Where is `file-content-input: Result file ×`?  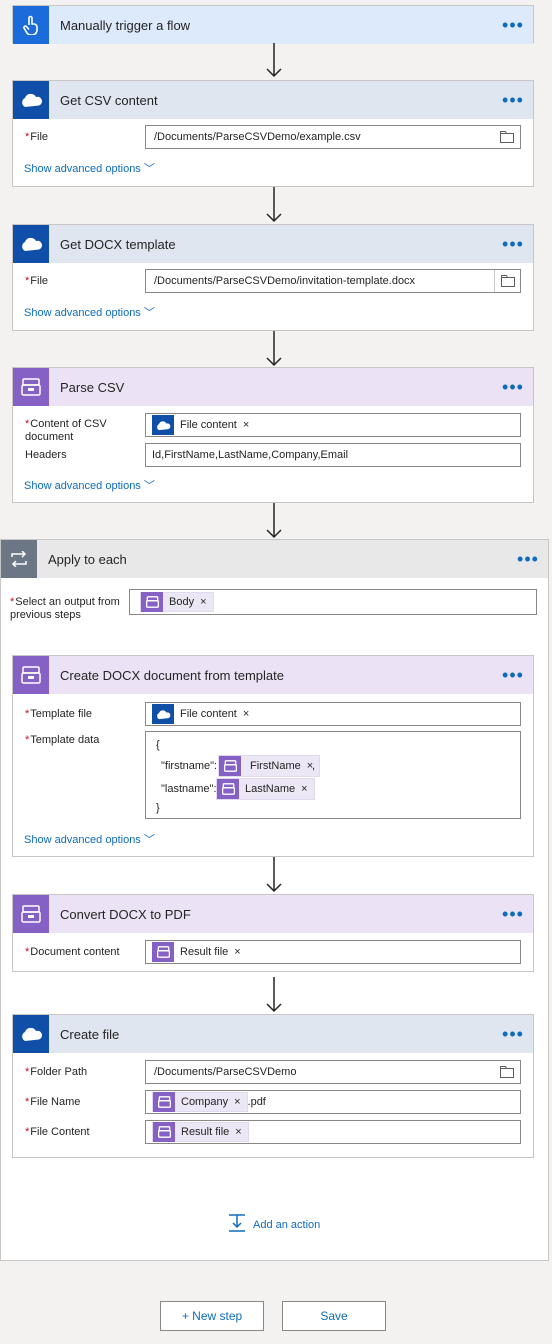
file-content-input: Result file × is located at coordinates (333, 1132).